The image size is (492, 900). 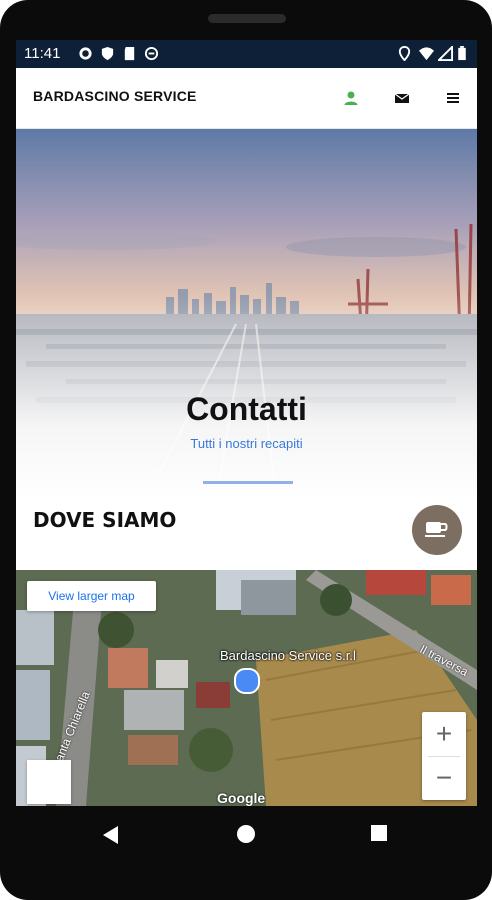 What do you see at coordinates (42, 53) in the screenshot?
I see `status-time: 11:41` at bounding box center [42, 53].